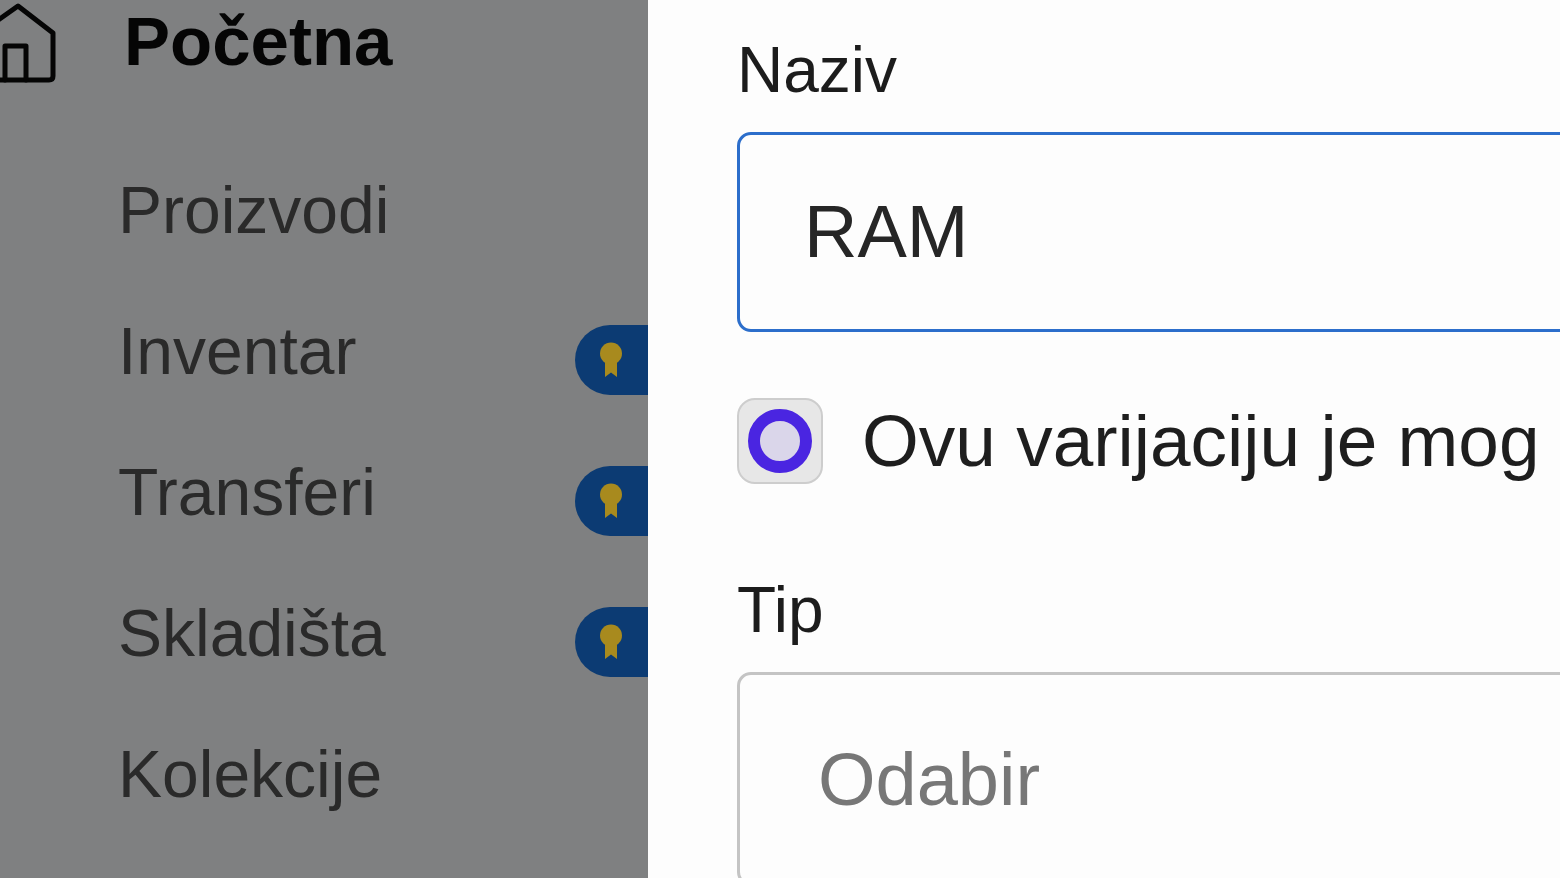 This screenshot has width=1560, height=878. Describe the element at coordinates (817, 70) in the screenshot. I see `field-label: Naziv` at that location.